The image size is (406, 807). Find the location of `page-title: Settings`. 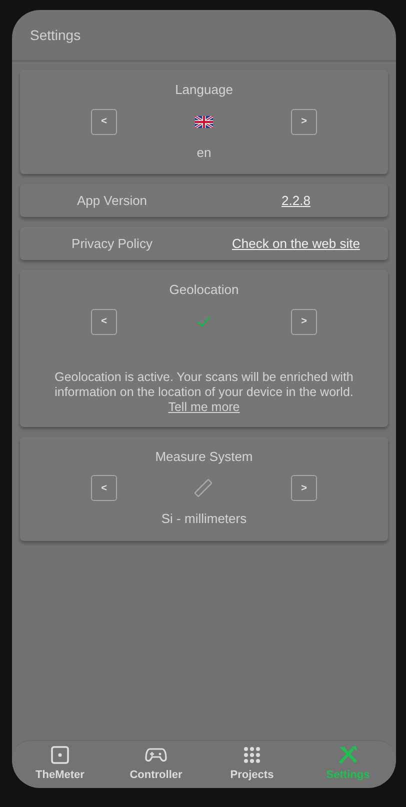

page-title: Settings is located at coordinates (55, 35).